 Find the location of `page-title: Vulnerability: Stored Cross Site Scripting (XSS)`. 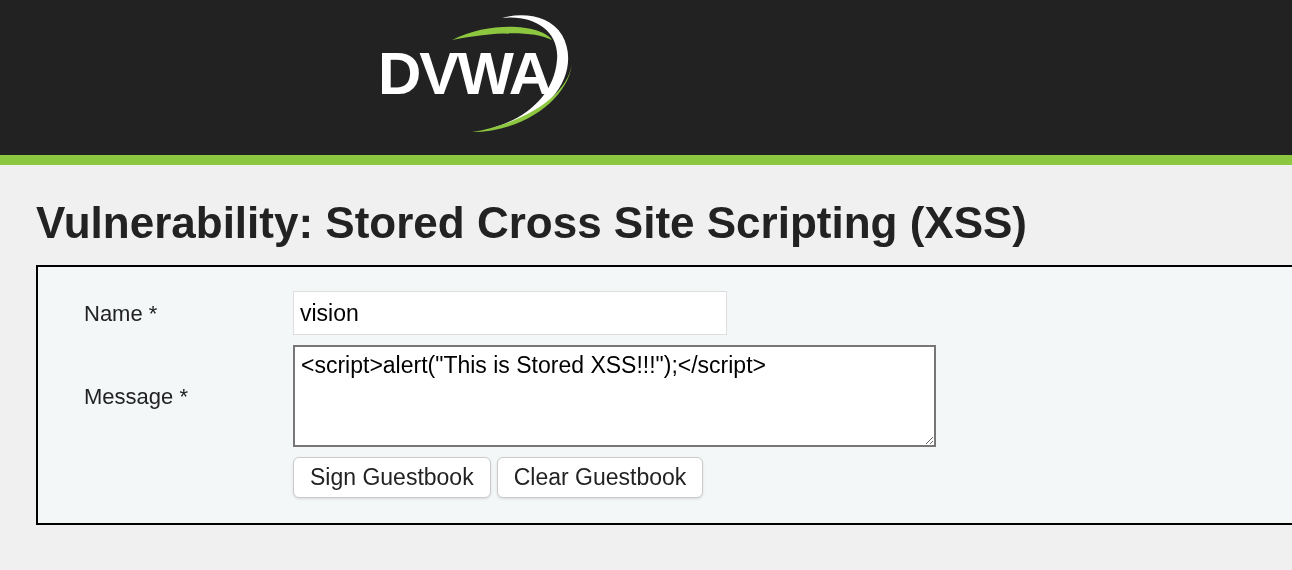

page-title: Vulnerability: Stored Cross Site Scripting (XSS) is located at coordinates (532, 223).